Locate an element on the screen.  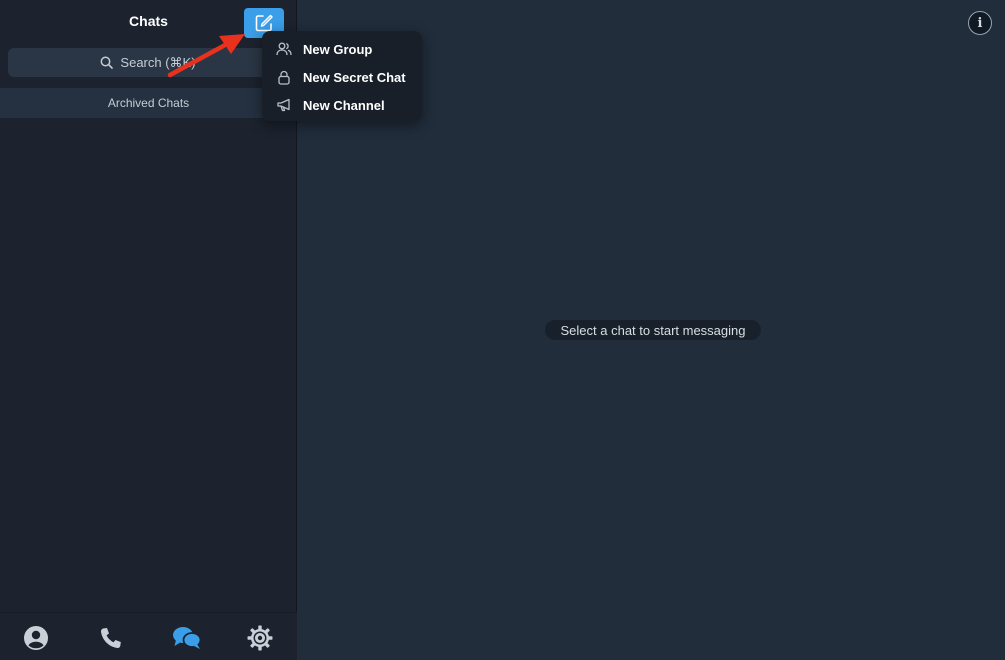
archived-chats-label: Archived Chats is located at coordinates (148, 103).